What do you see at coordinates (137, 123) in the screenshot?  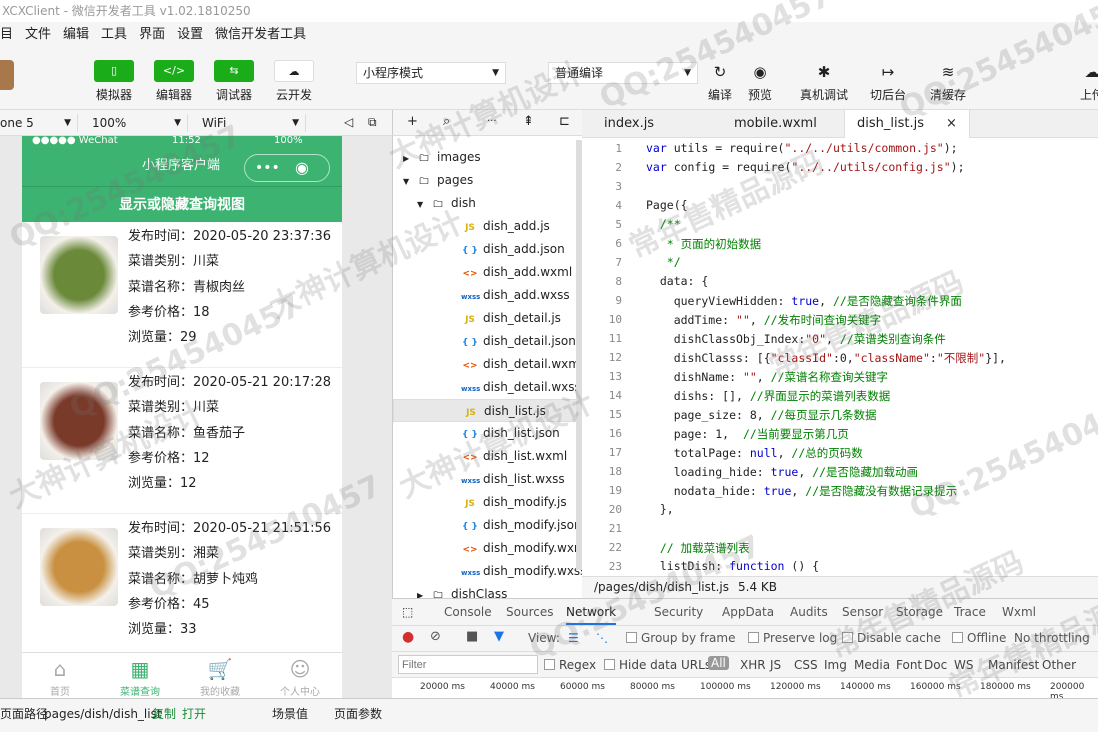 I see `zoom-select: 100% ▼` at bounding box center [137, 123].